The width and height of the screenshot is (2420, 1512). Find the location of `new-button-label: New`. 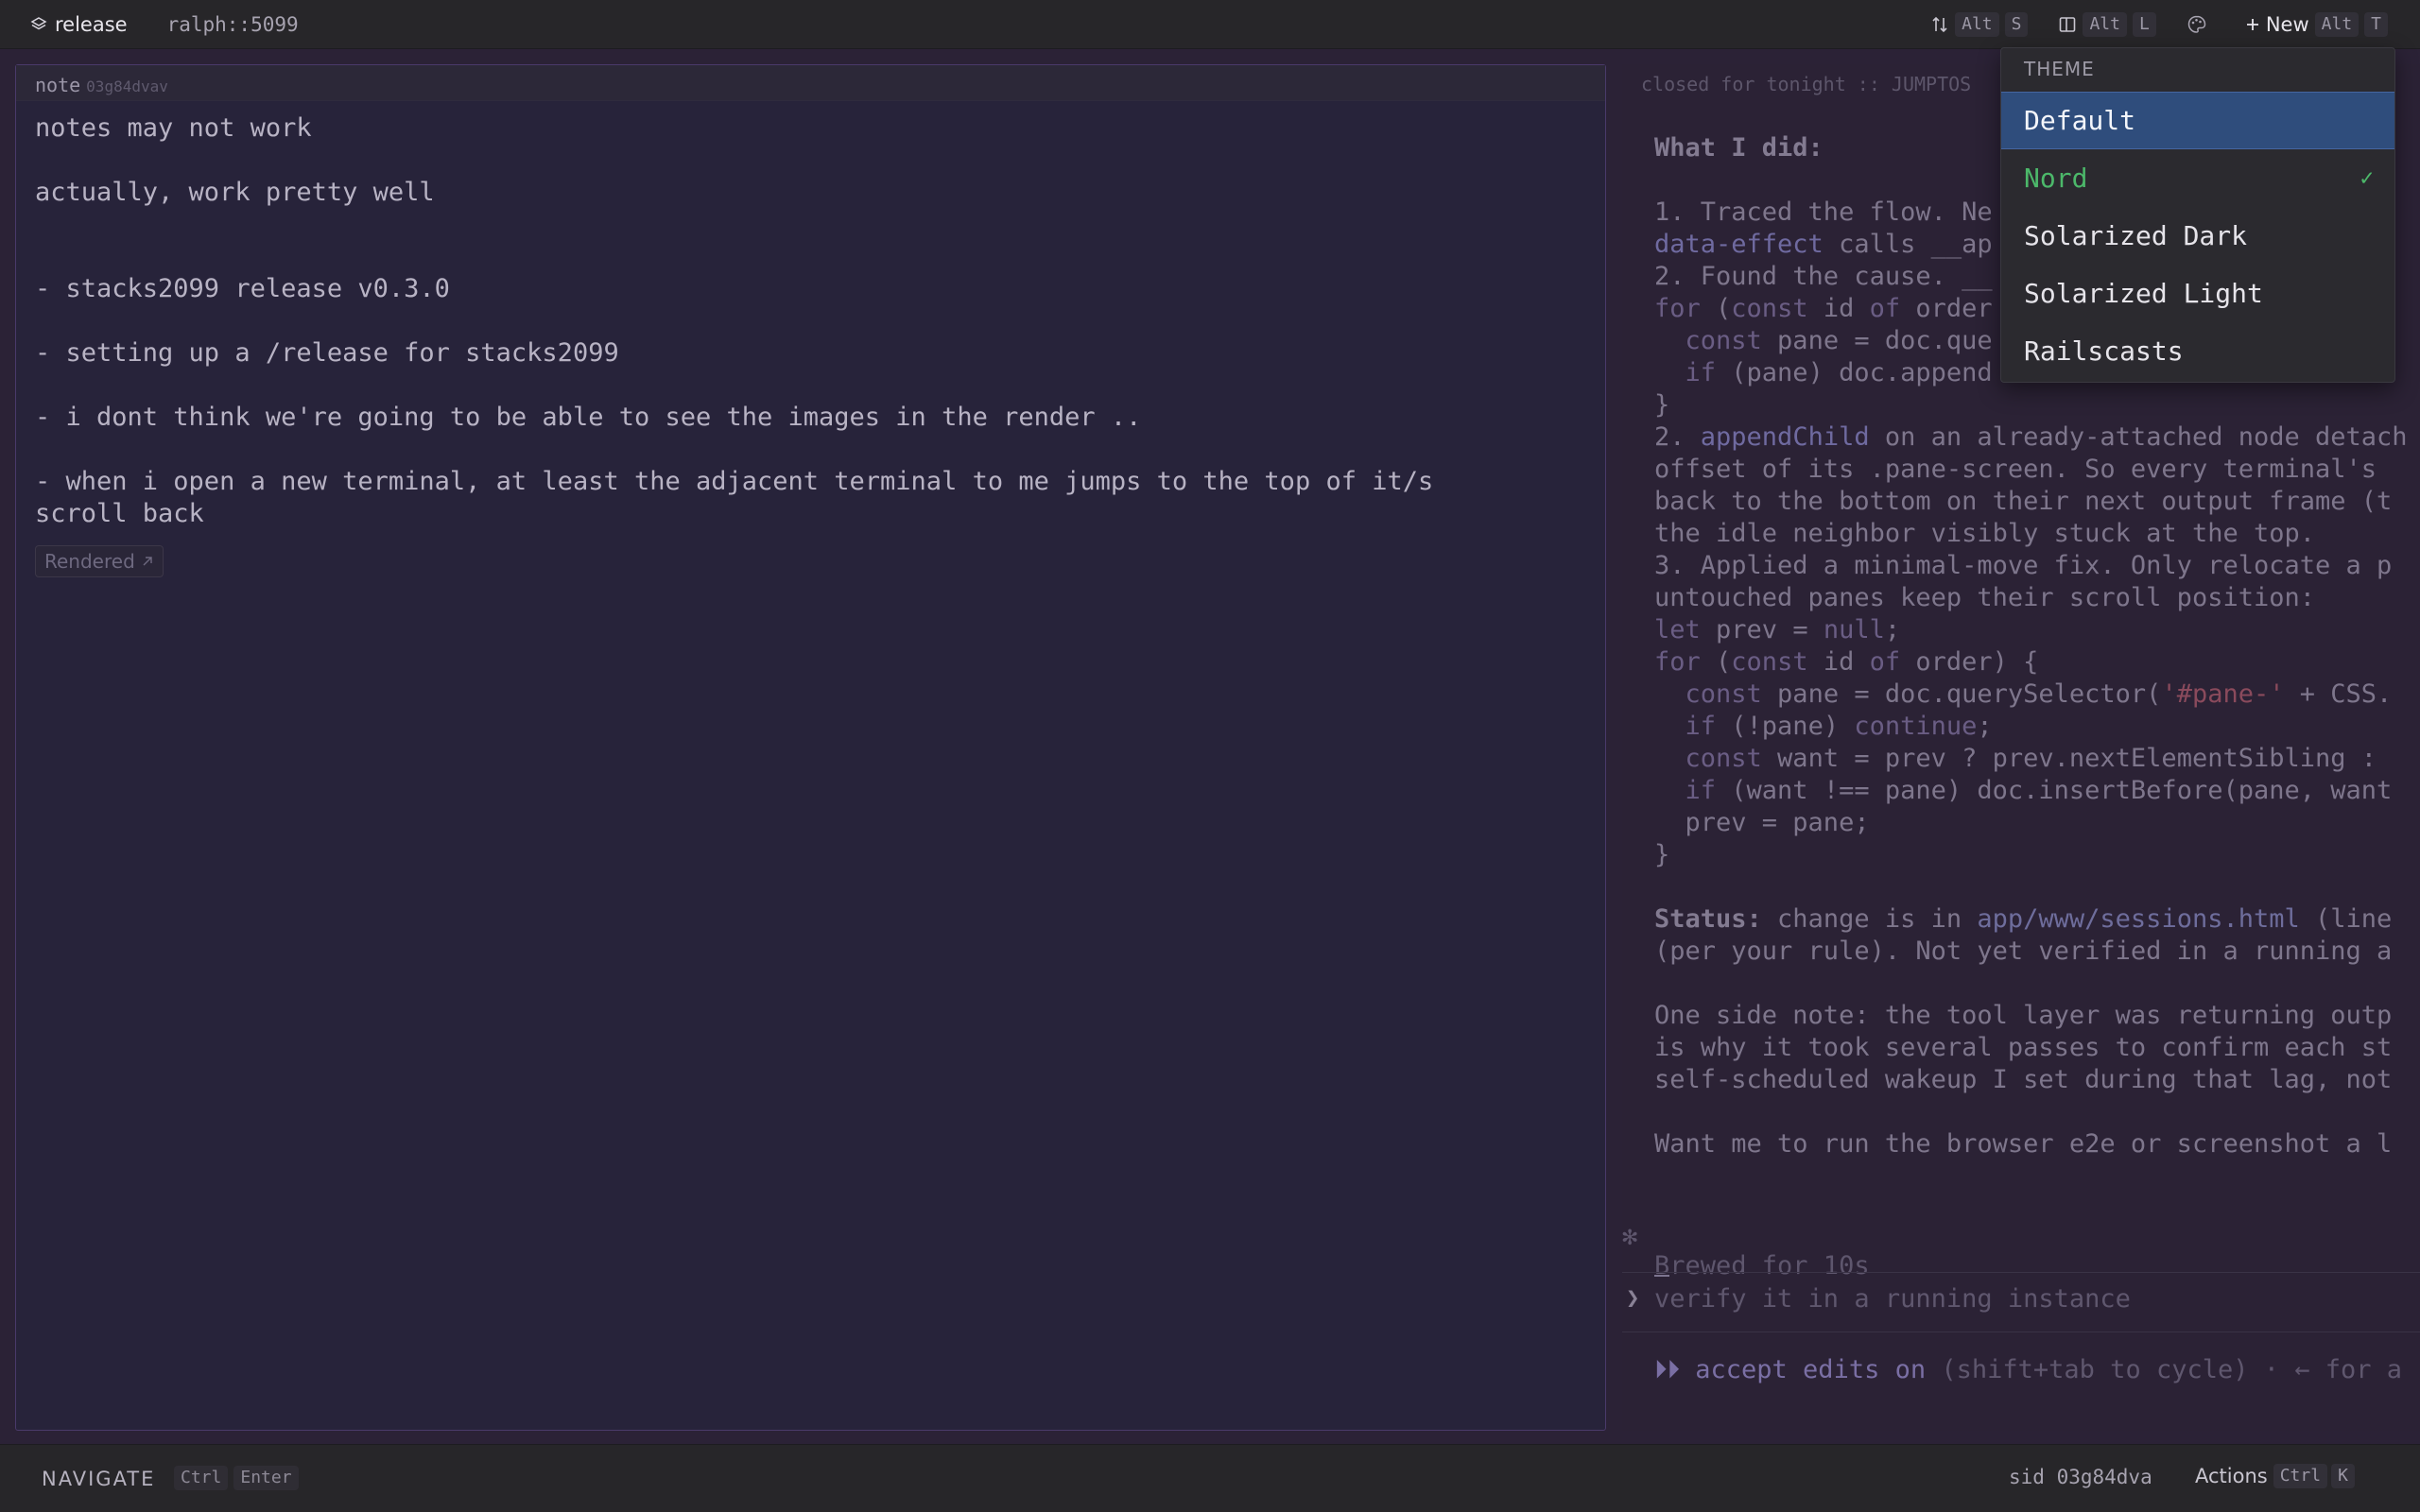

new-button-label: New is located at coordinates (2287, 24).